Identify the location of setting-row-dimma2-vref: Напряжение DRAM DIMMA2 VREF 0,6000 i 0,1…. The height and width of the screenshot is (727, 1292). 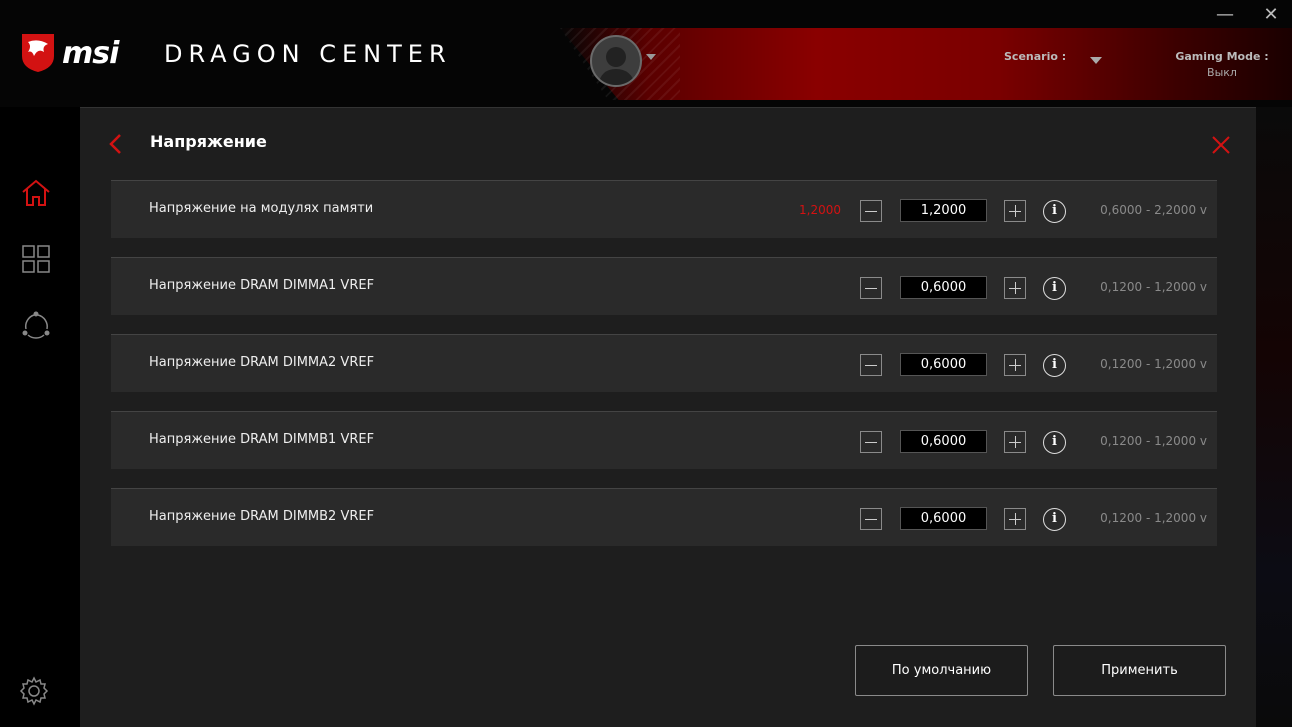
(664, 363).